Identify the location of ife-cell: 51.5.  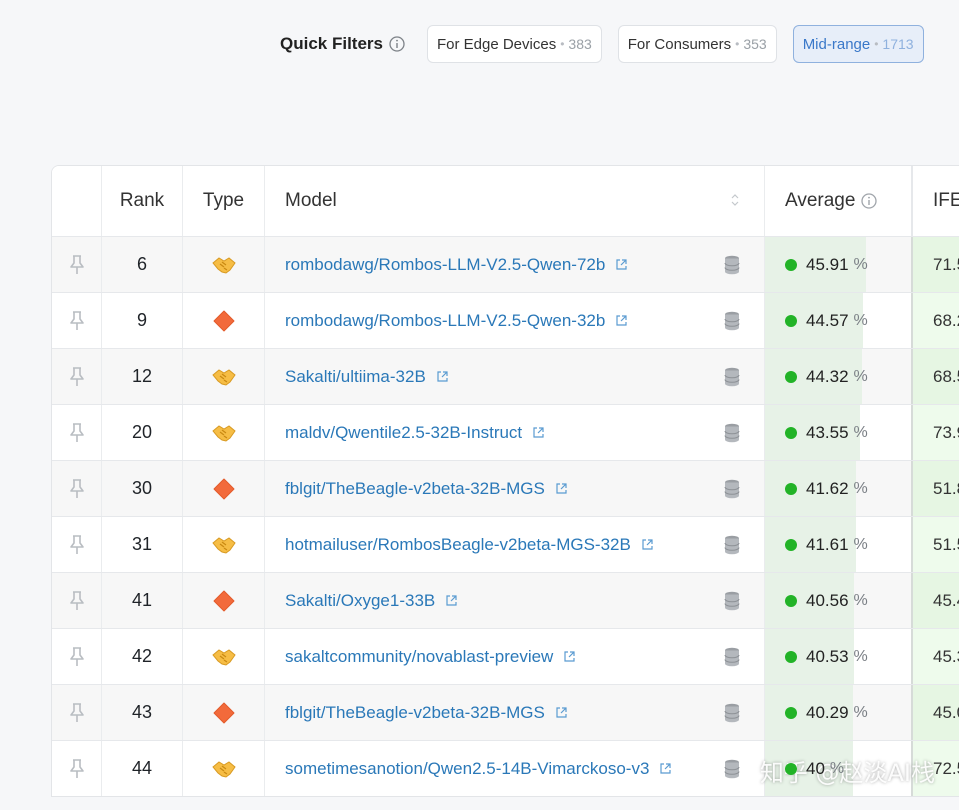
(936, 544).